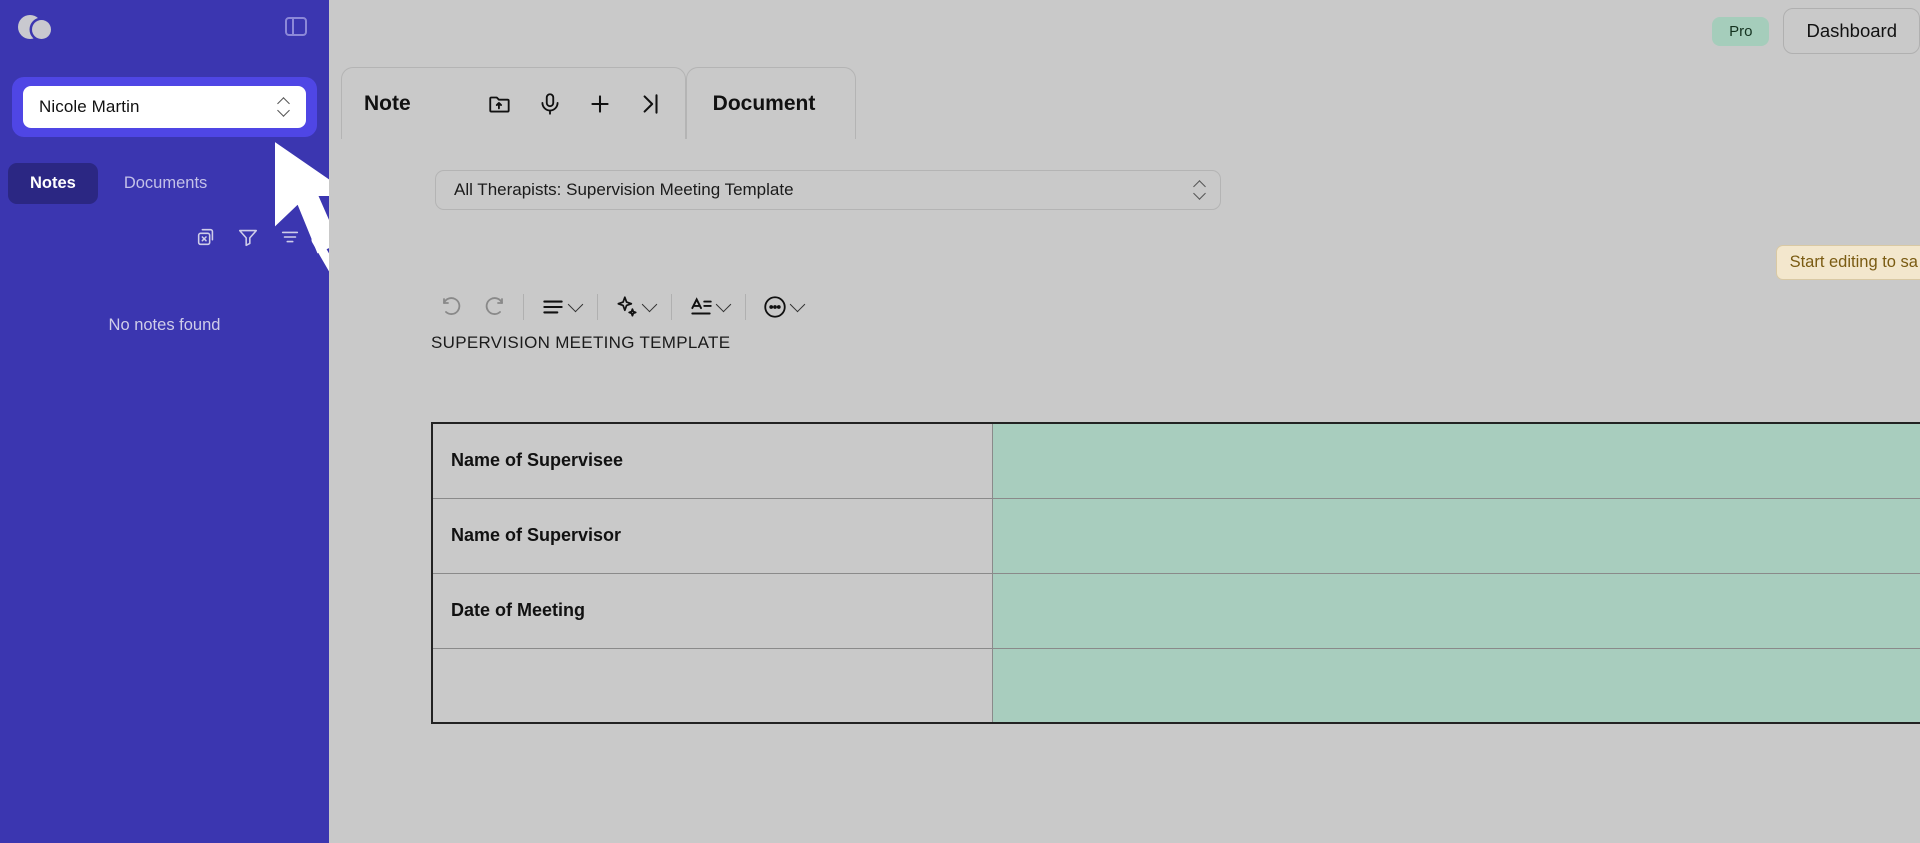 Image resolution: width=1920 pixels, height=843 pixels. What do you see at coordinates (1847, 262) in the screenshot?
I see `save-hint-tooltip: Start editing to sa` at bounding box center [1847, 262].